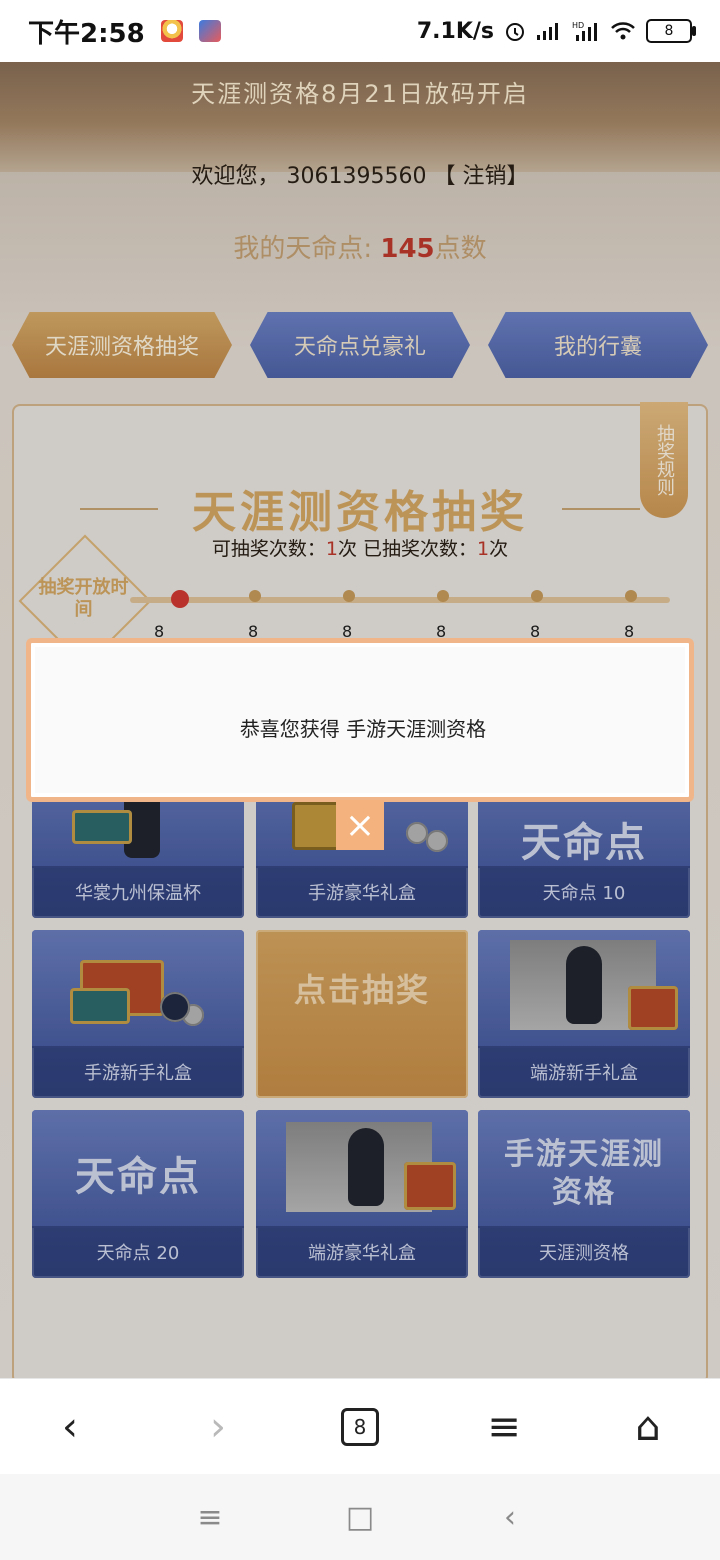 The height and width of the screenshot is (1560, 720). I want to click on system-nav-bar: ≡ □ ‹, so click(360, 1517).